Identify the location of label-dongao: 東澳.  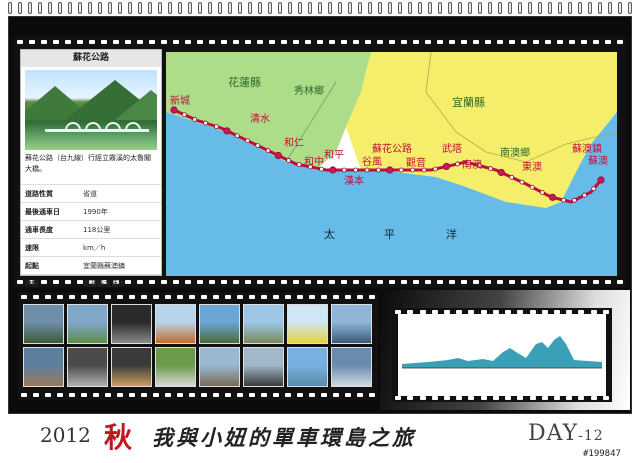
(532, 167).